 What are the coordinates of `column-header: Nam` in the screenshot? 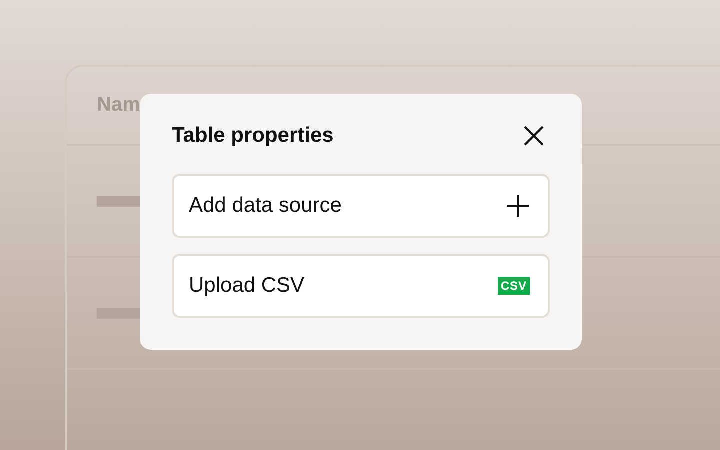 It's located at (118, 105).